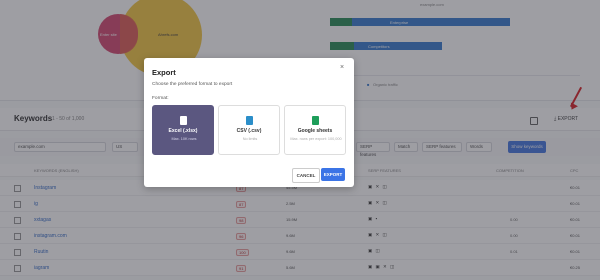 The image size is (600, 280). What do you see at coordinates (250, 139) in the screenshot?
I see `format-option-note: No limits` at bounding box center [250, 139].